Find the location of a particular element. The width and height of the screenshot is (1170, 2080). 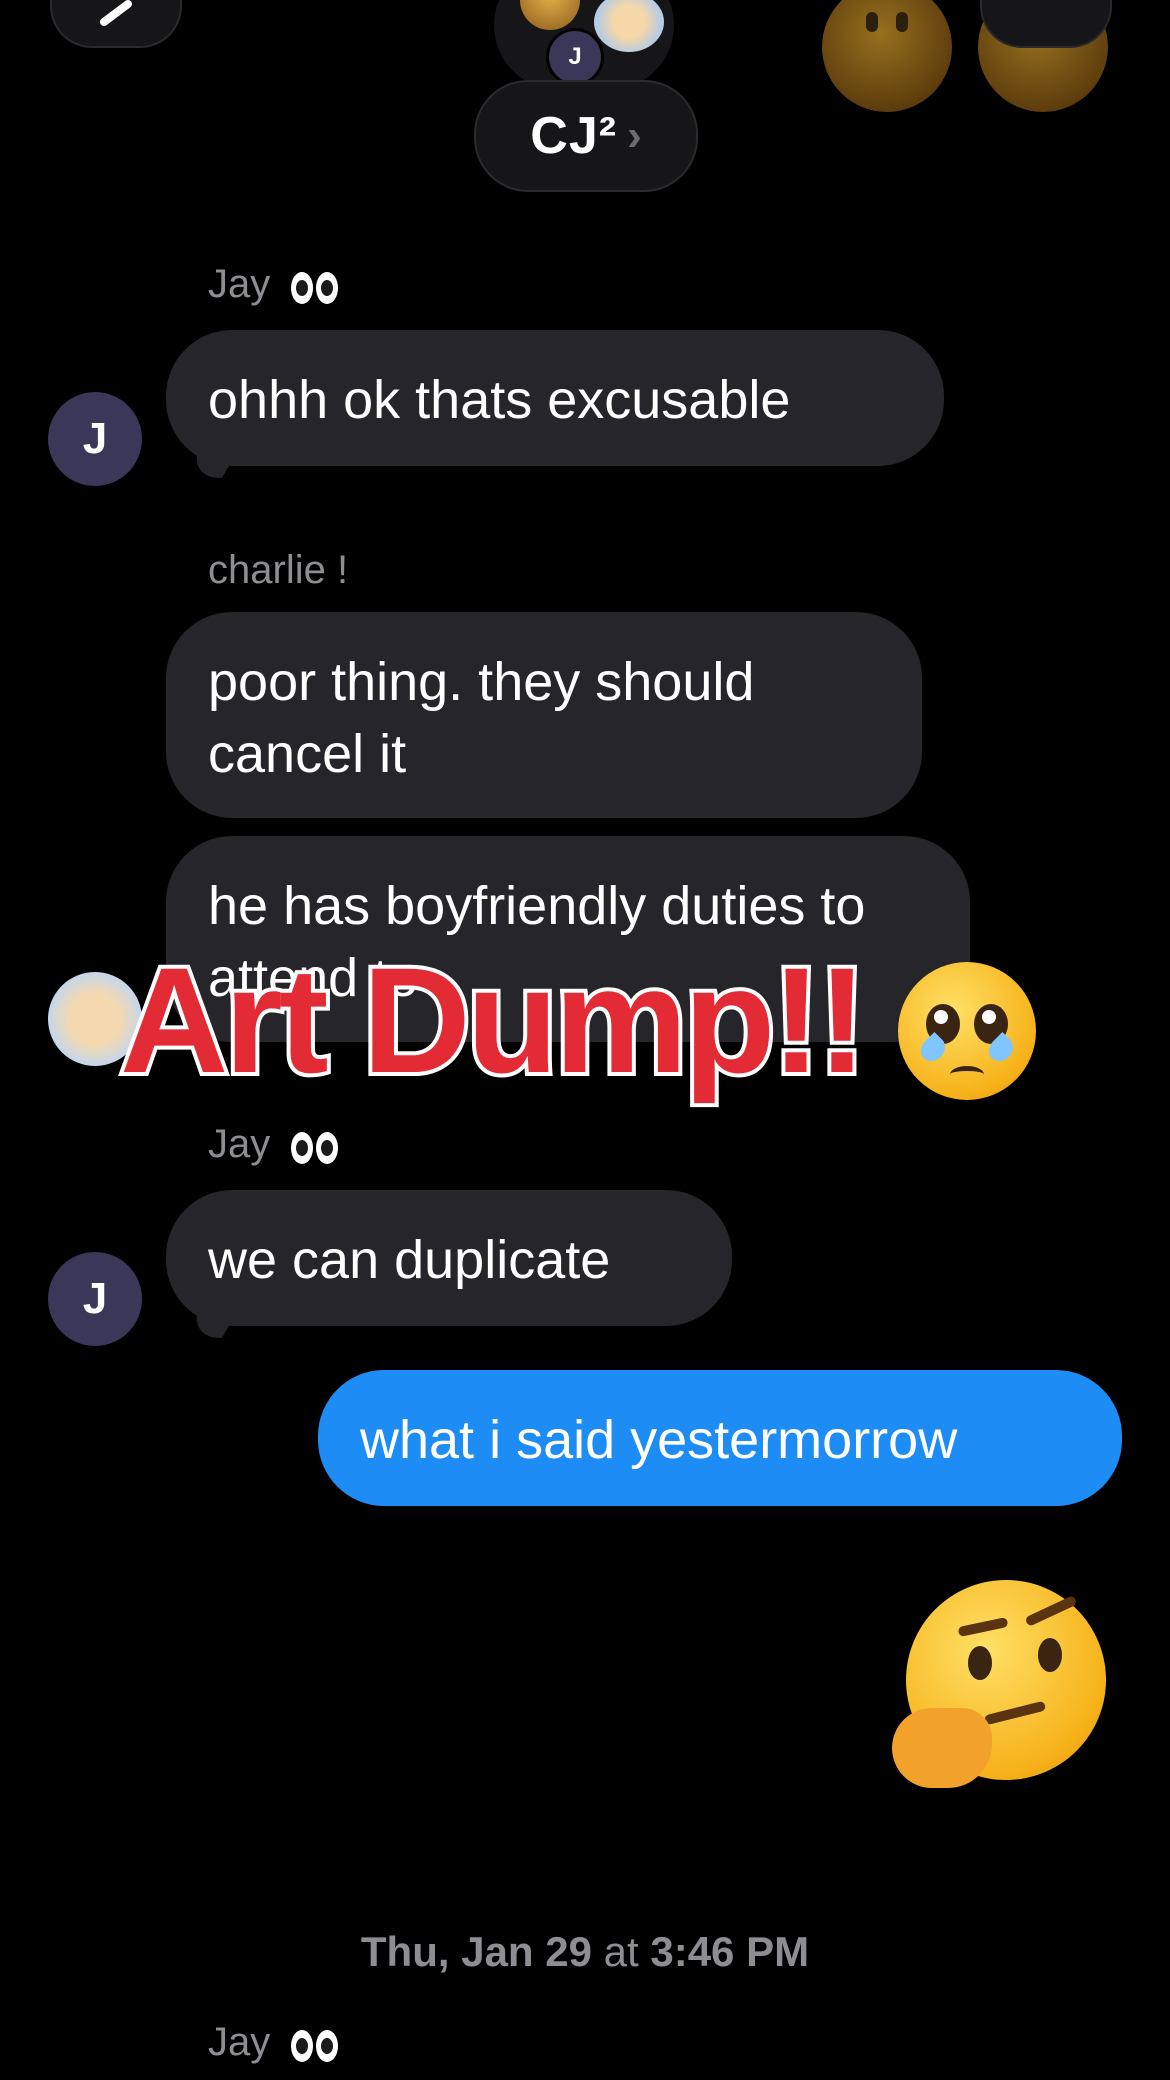

blurred-emoji-icon is located at coordinates (887, 56).